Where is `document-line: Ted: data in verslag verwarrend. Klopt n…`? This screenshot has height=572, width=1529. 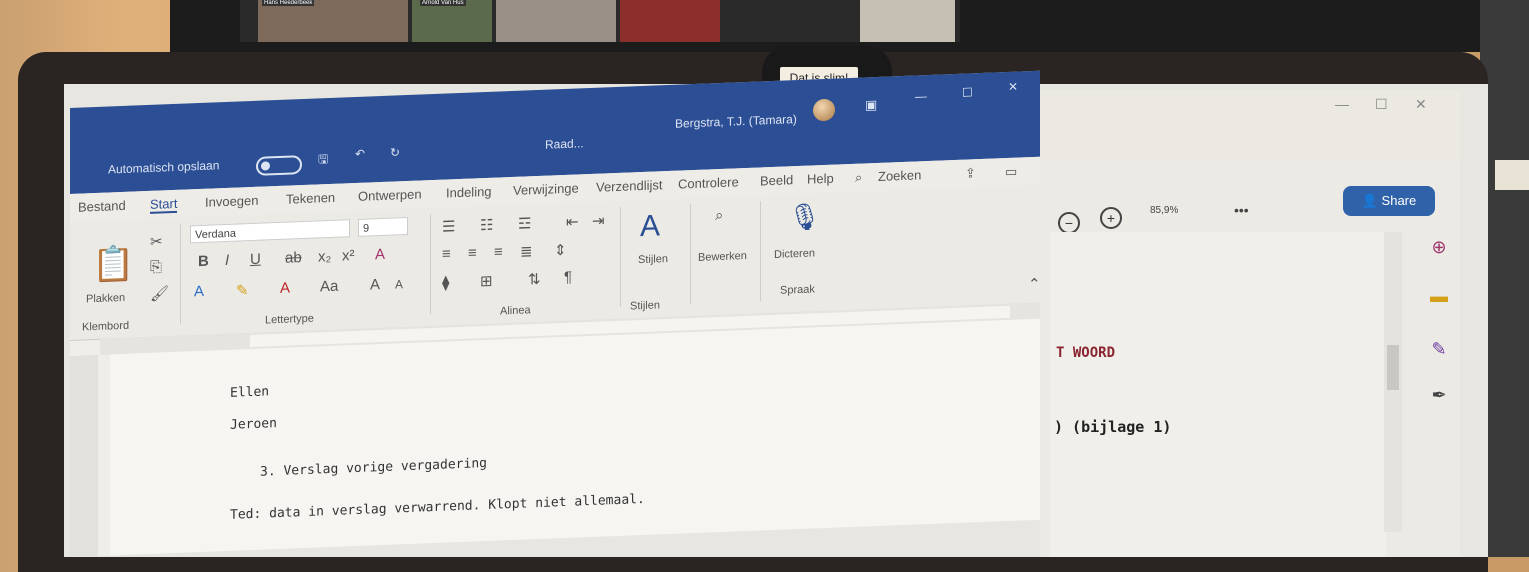
document-line: Ted: data in verslag verwarrend. Klopt n… is located at coordinates (437, 507).